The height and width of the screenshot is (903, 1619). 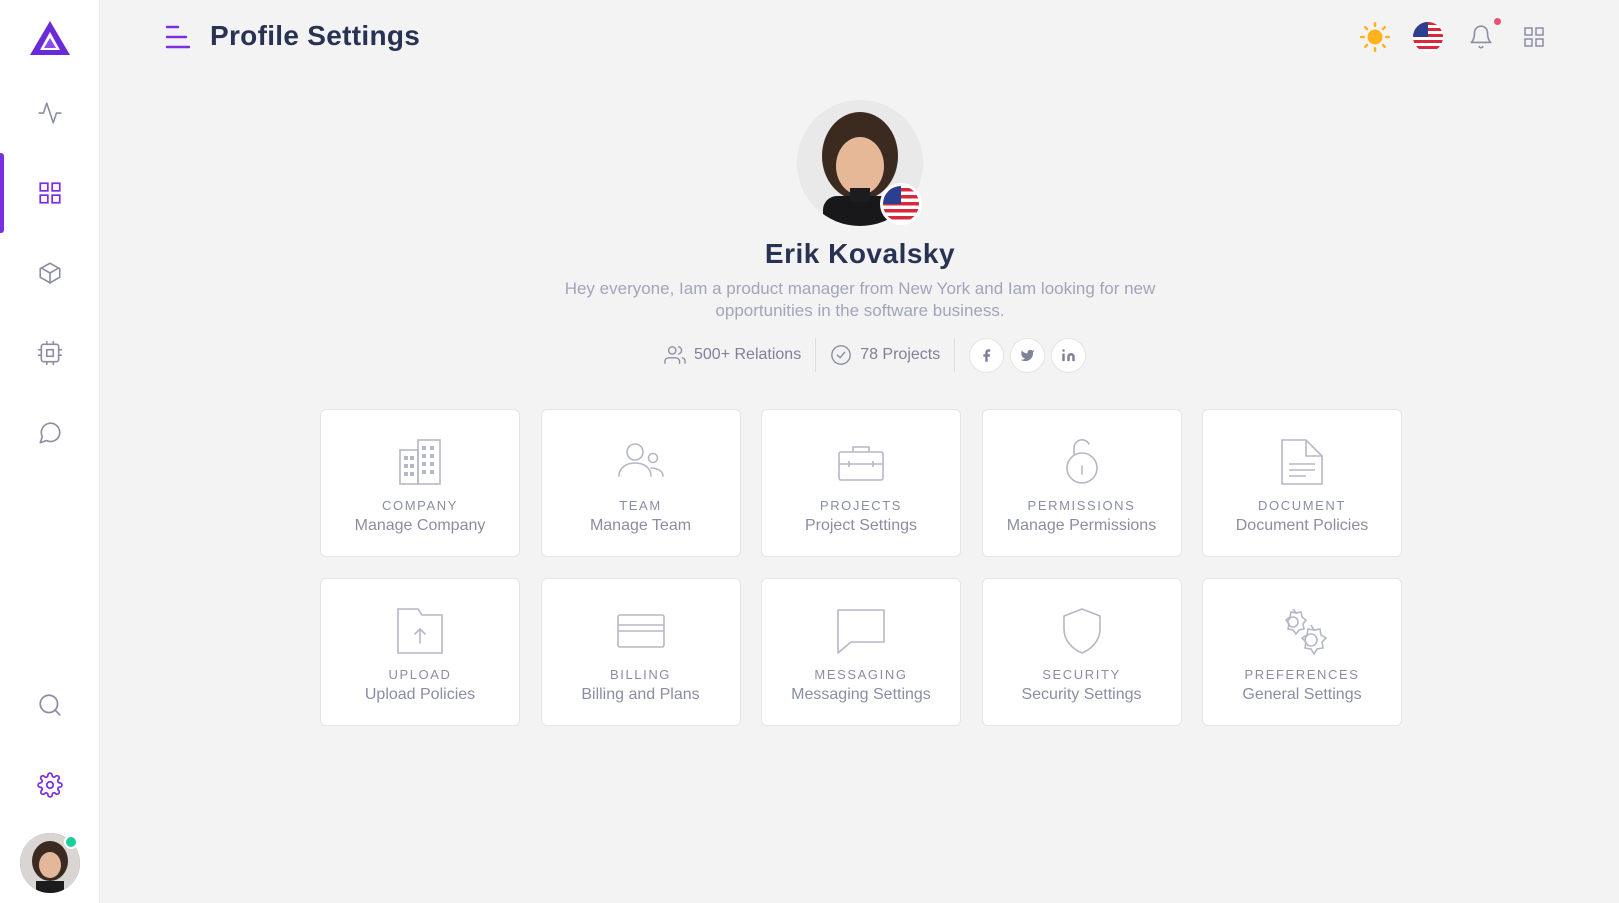 I want to click on message-icon, so click(x=50, y=433).